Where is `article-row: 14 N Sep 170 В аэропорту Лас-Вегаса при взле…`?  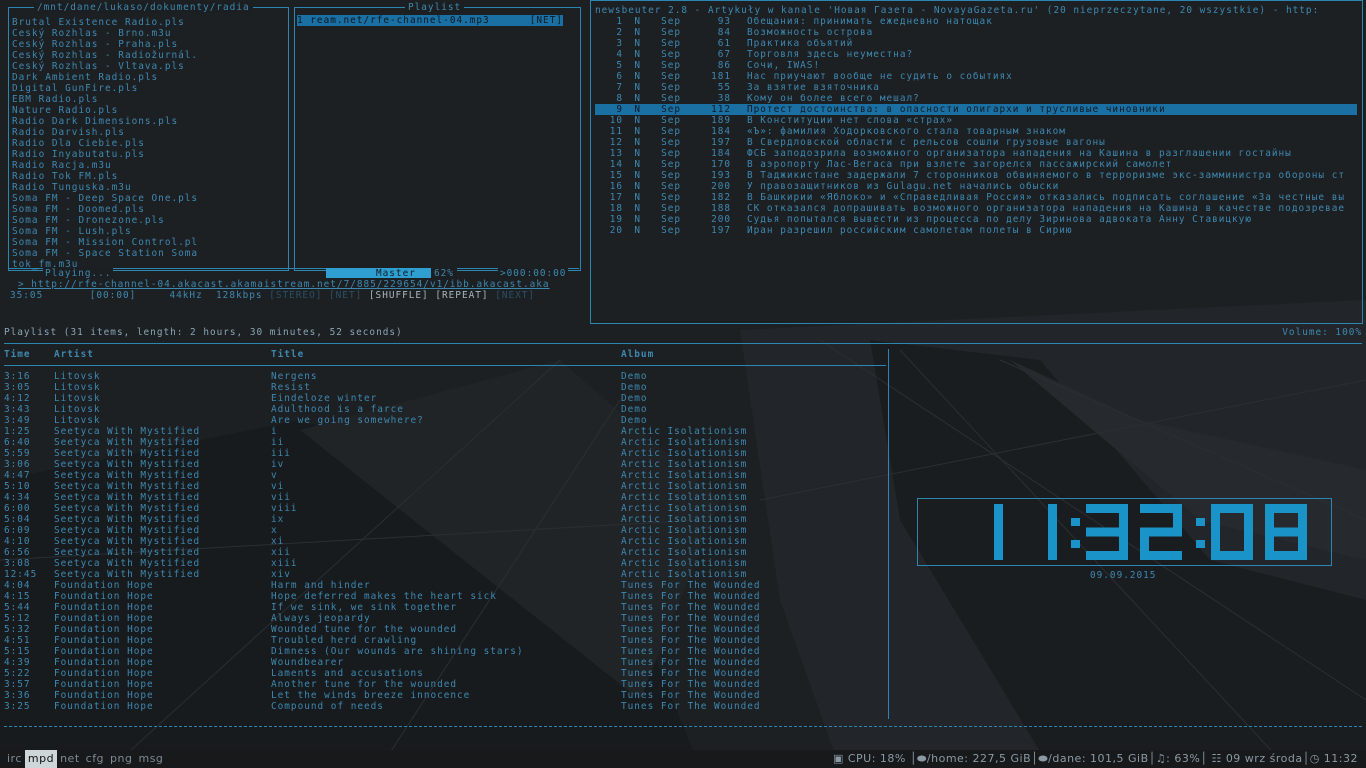 article-row: 14 N Sep 170 В аэропорту Лас-Вегаса при взле… is located at coordinates (976, 164).